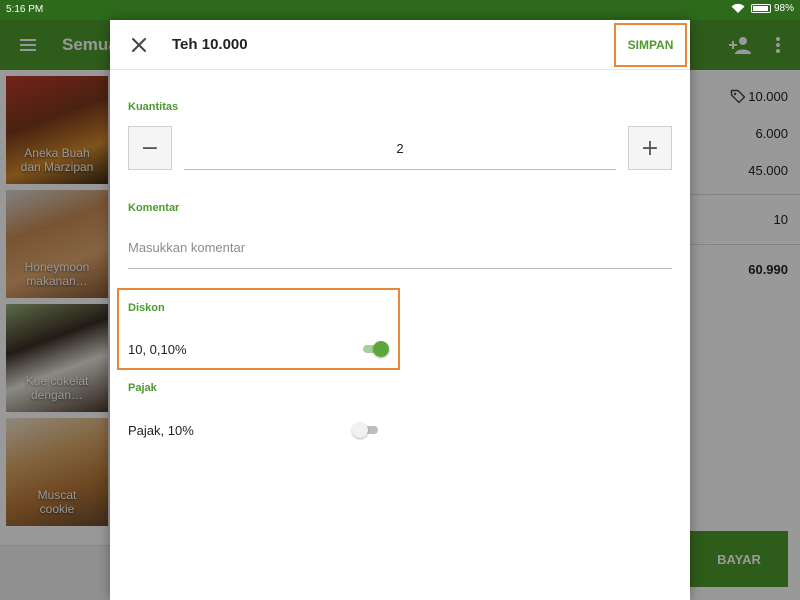 The height and width of the screenshot is (600, 800). Describe the element at coordinates (783, 8) in the screenshot. I see `battery-percent: 98%` at that location.